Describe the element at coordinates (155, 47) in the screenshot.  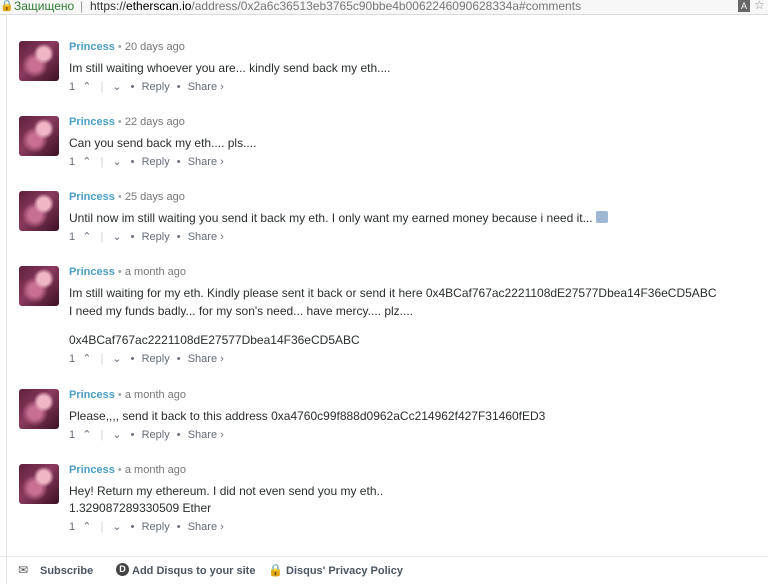
I see `comment-time: 20 days ago` at that location.